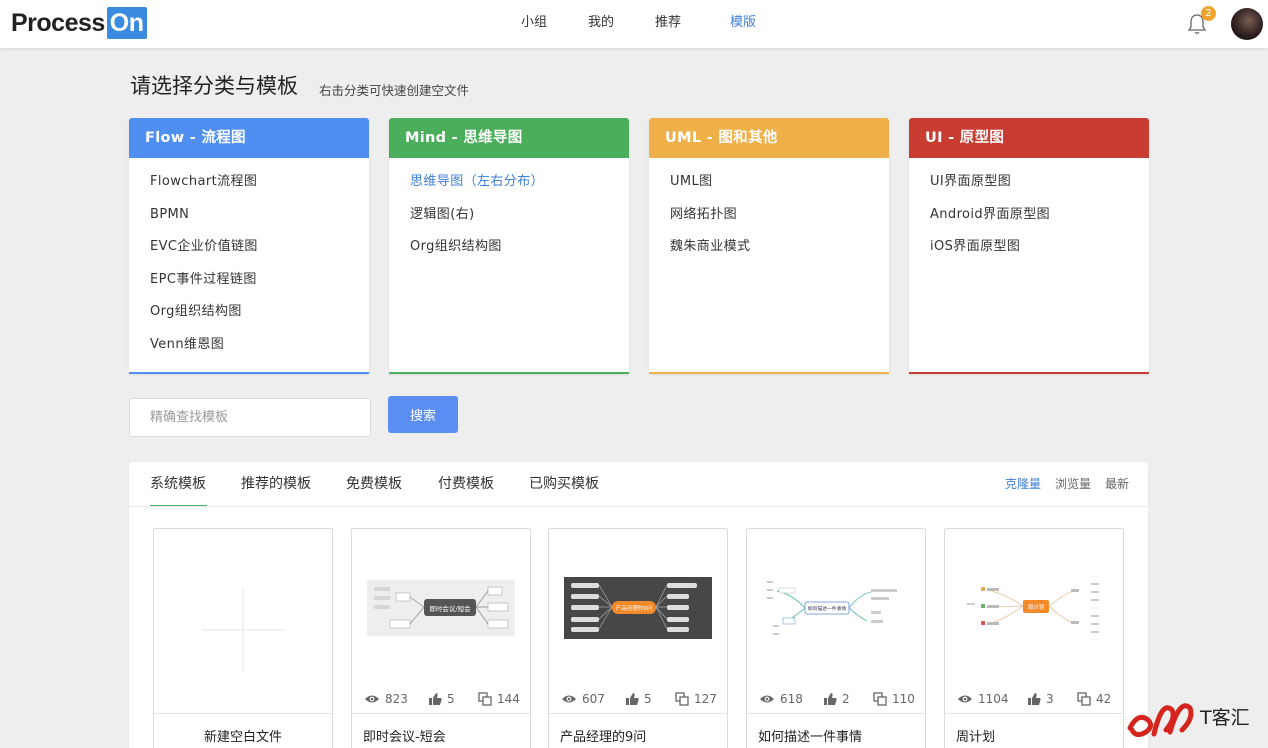  I want to click on nav-recommended: 推荐, so click(668, 24).